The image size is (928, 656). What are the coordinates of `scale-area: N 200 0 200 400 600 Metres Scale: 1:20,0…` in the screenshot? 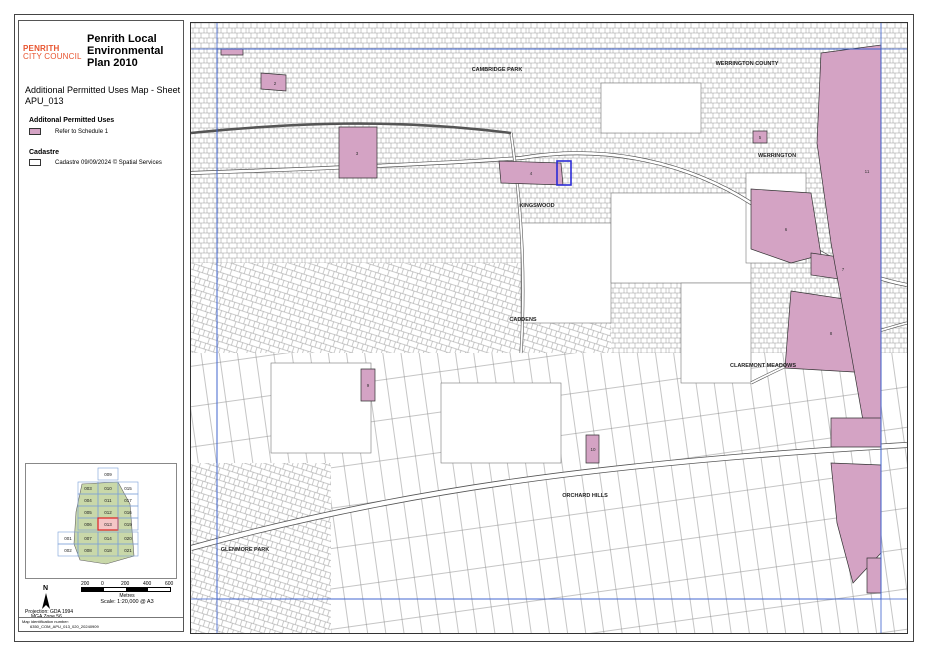 It's located at (103, 600).